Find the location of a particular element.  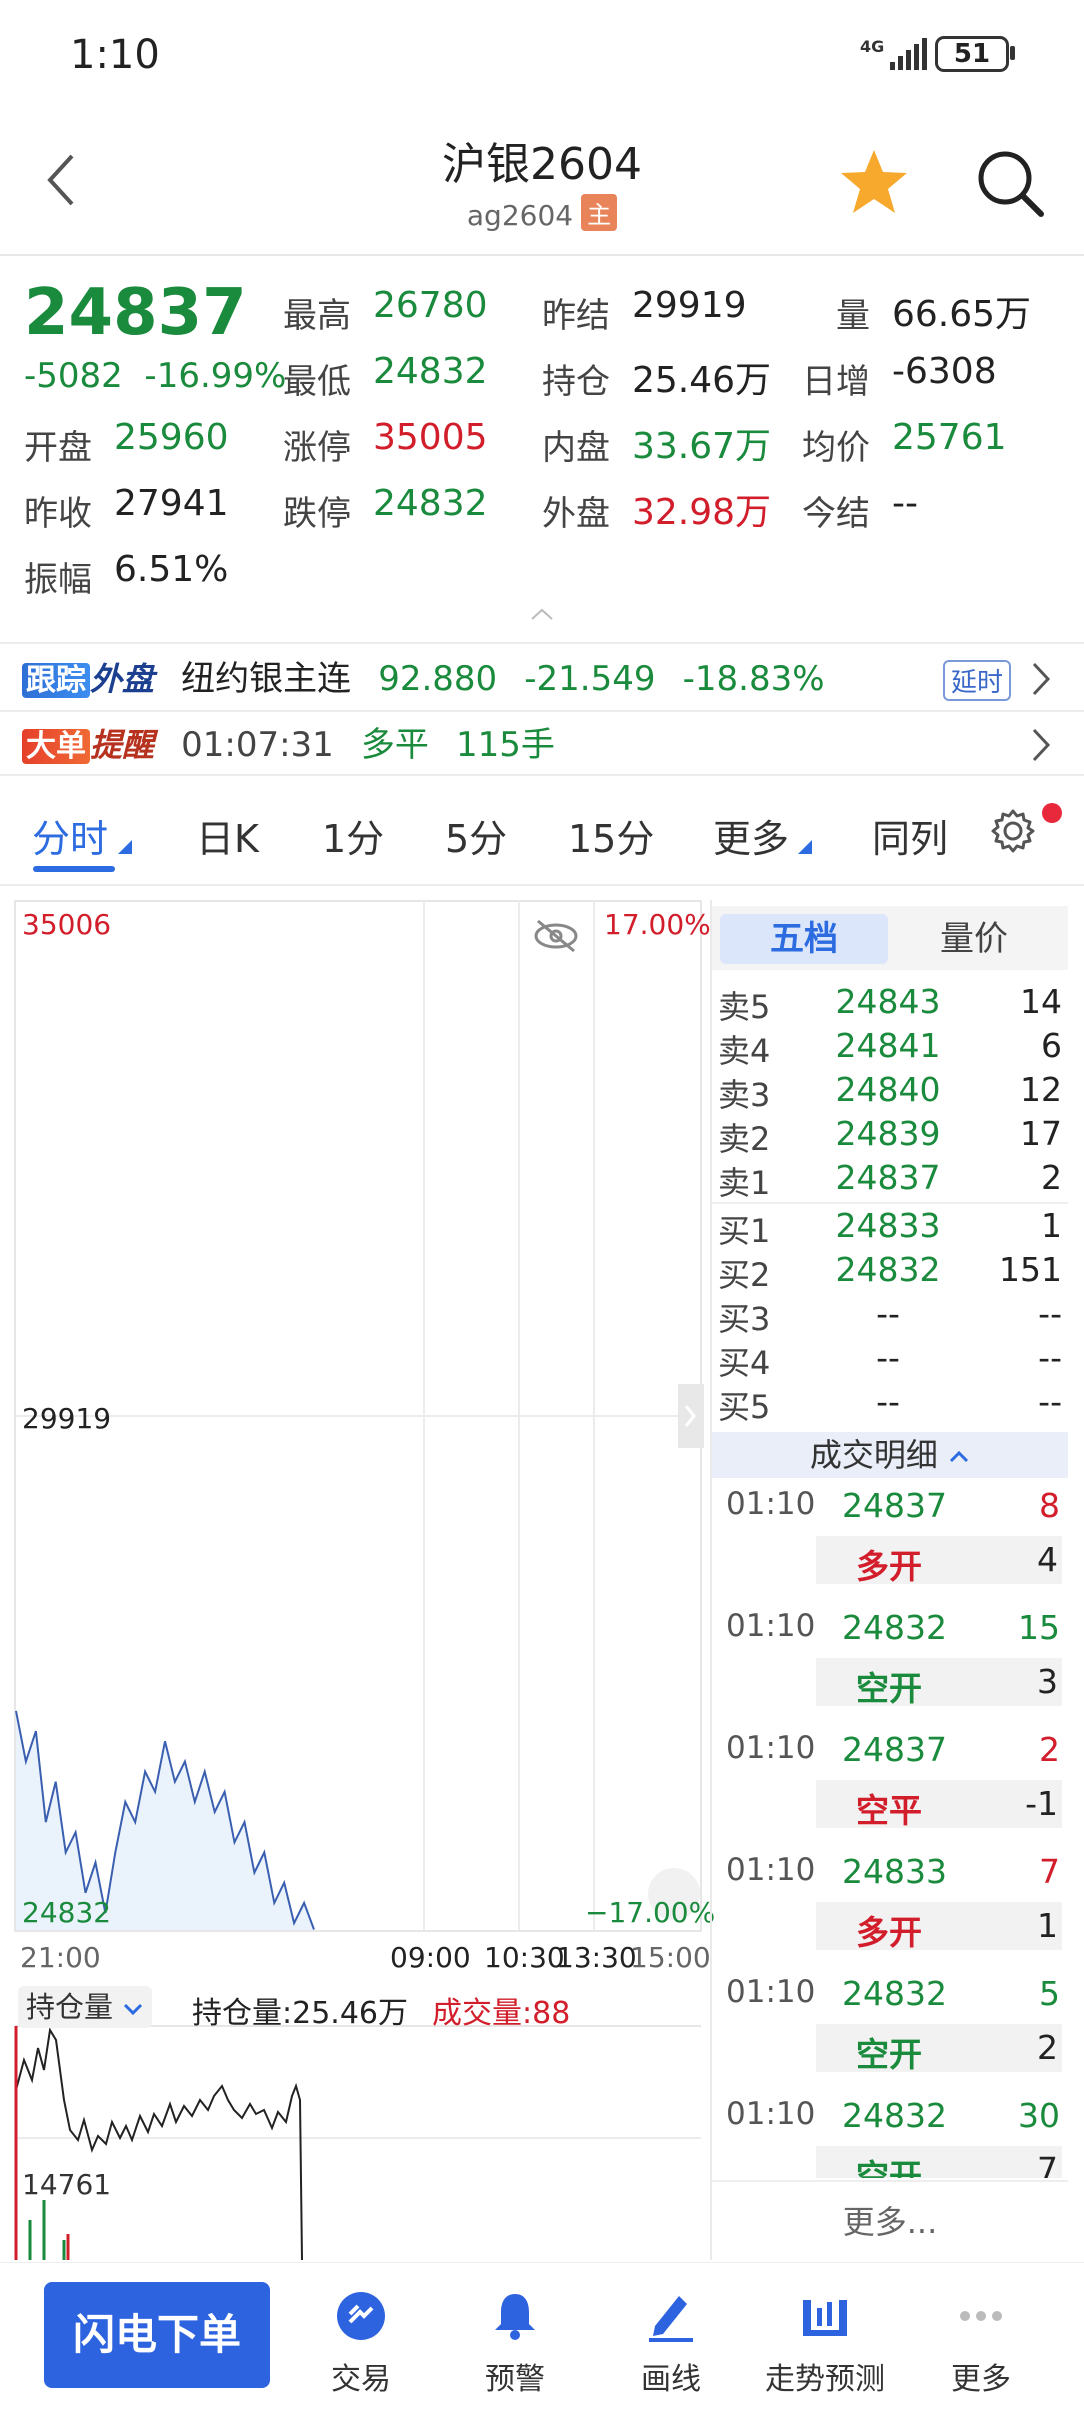

ask-price: 24841 is located at coordinates (888, 1045).